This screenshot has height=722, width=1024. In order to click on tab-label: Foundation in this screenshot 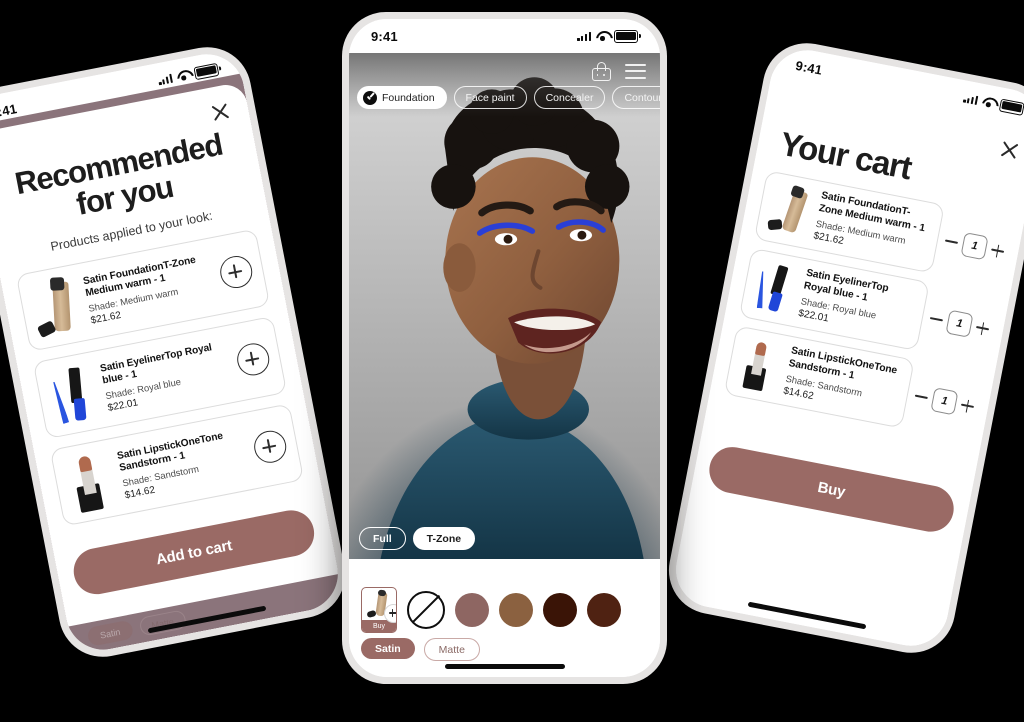, I will do `click(408, 97)`.